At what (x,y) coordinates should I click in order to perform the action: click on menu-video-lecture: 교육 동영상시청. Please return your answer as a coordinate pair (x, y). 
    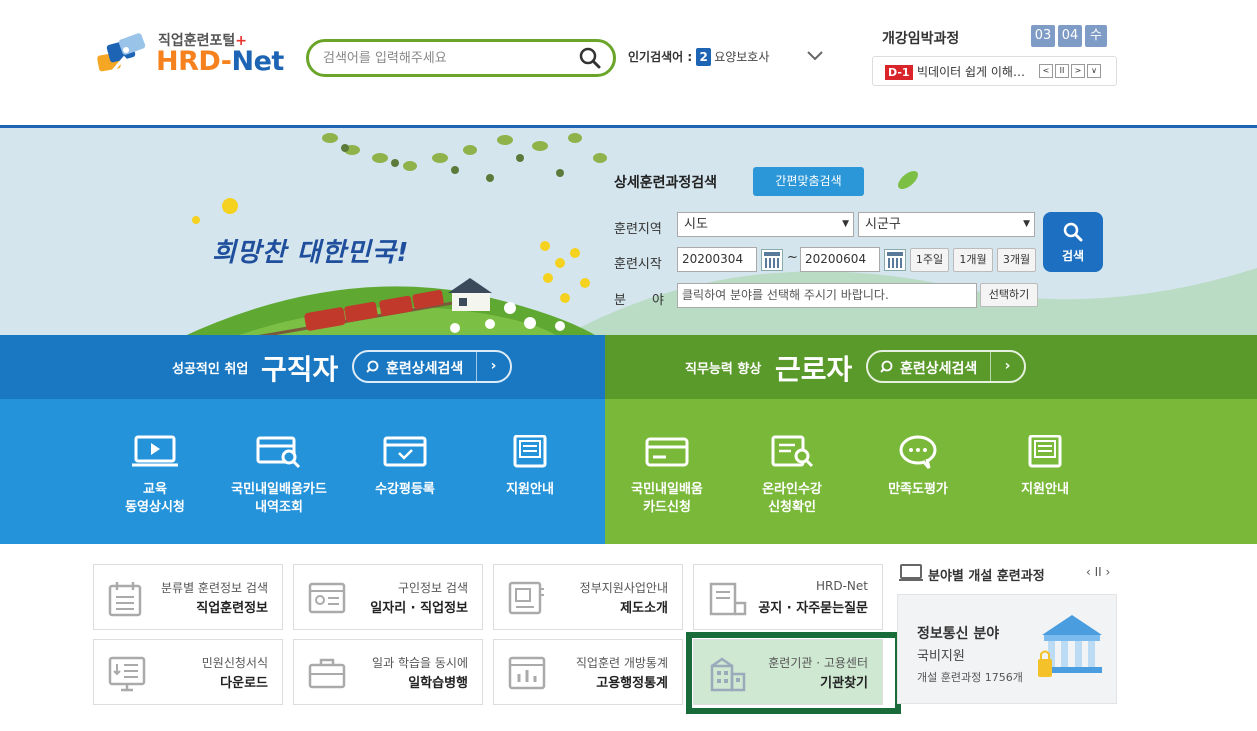
    Looking at the image, I should click on (155, 476).